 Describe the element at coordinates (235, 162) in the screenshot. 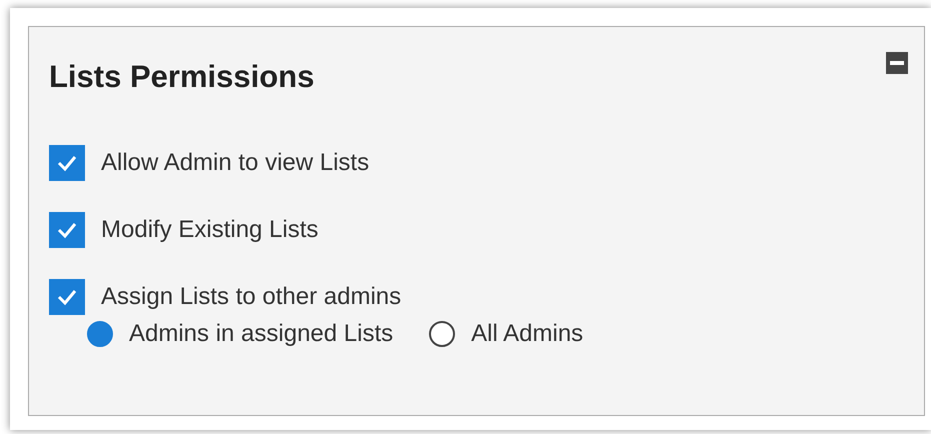

I see `checkbox-label: Allow Admin to view Lists` at that location.